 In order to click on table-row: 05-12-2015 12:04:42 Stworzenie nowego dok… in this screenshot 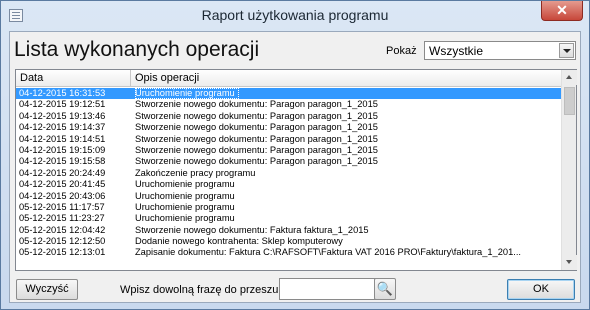, I will do `click(288, 230)`.